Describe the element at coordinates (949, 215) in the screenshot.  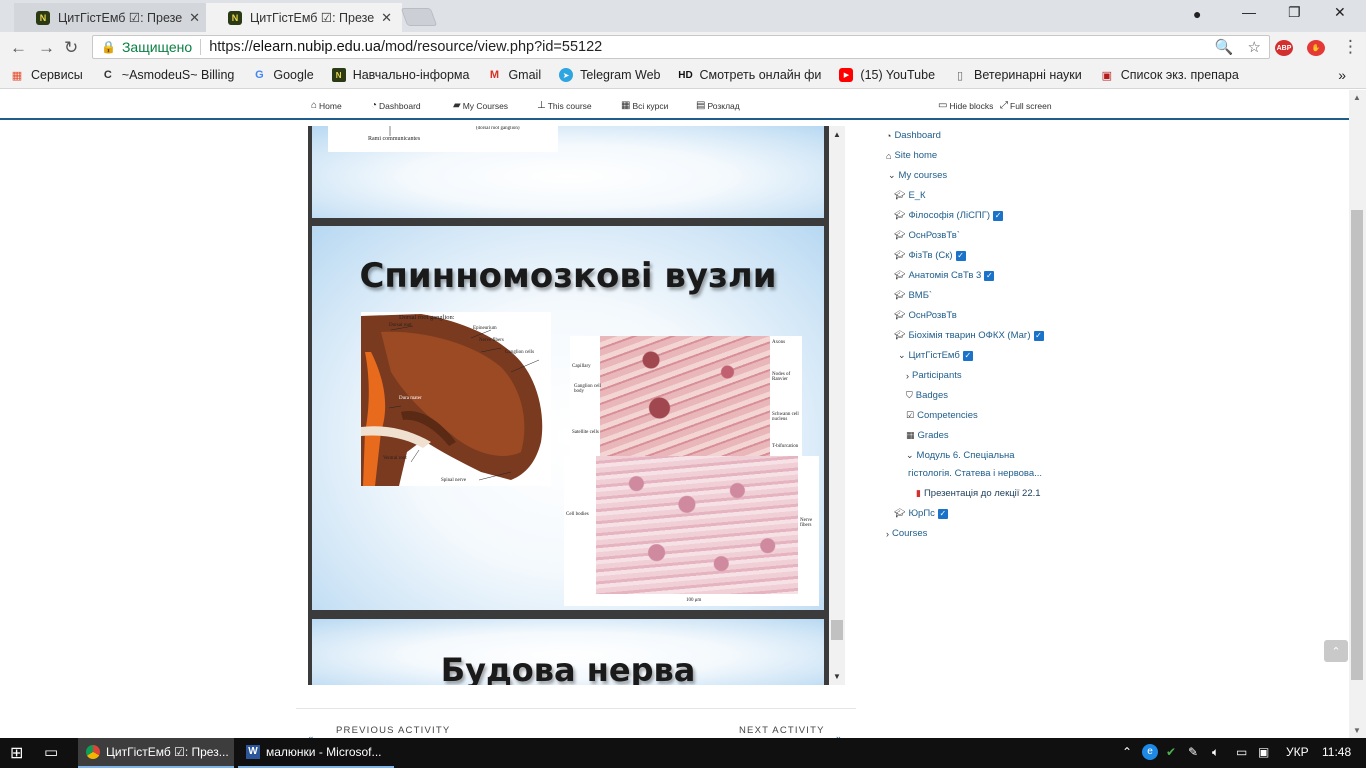
I see `sidebar-course: 🎓︎ Філософія (ЛіСПГ) ✓` at that location.